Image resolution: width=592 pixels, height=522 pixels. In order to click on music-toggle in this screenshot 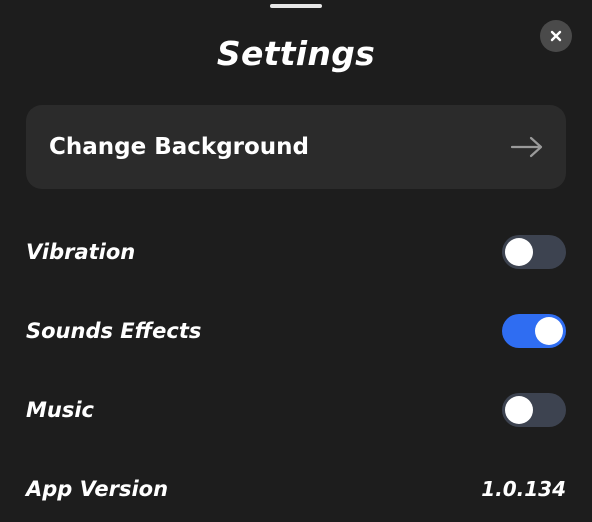, I will do `click(534, 410)`.